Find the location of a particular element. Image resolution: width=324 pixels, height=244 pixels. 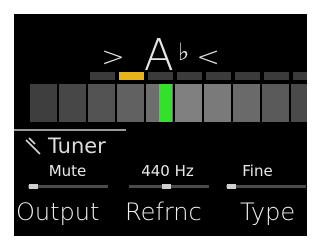

type-value: Fine is located at coordinates (257, 171).